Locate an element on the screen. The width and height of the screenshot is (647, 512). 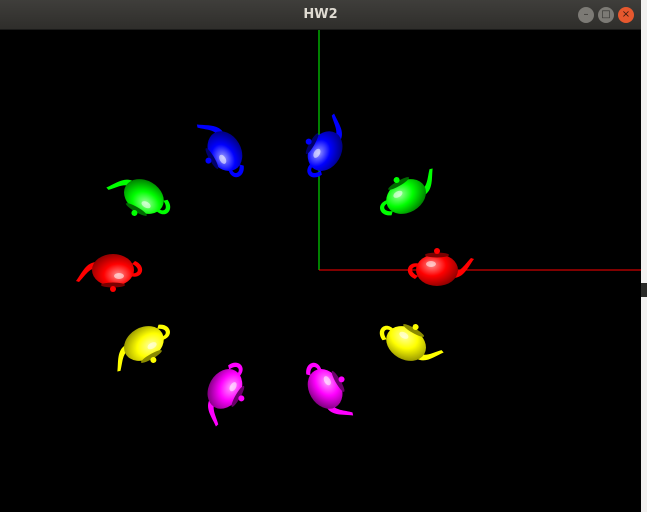
title-bar: HW2 – □ × is located at coordinates (320, 15).